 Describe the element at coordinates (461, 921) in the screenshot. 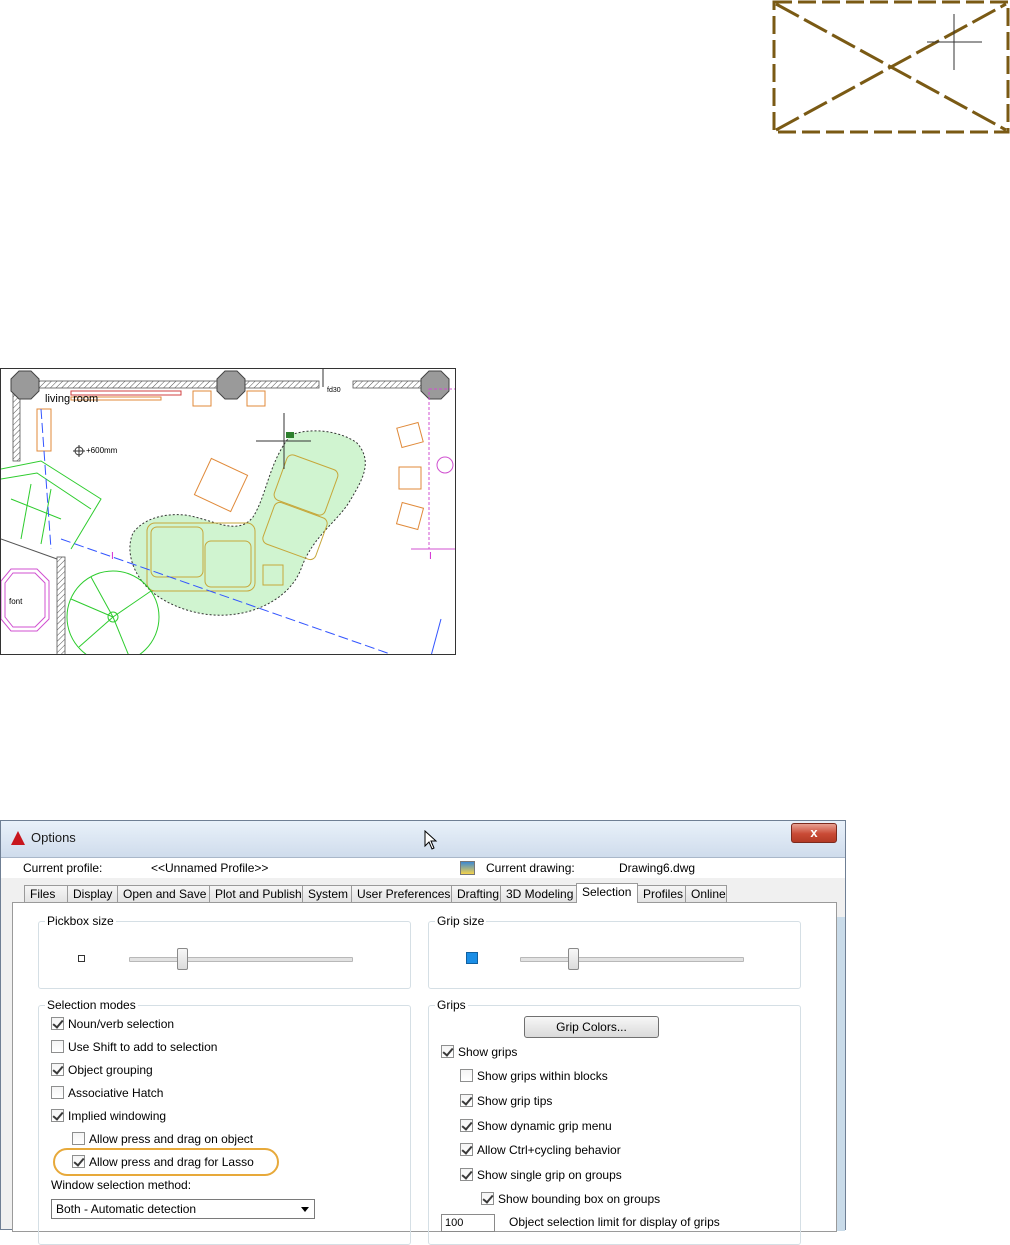

I see `grip-size-title: Grip size` at that location.